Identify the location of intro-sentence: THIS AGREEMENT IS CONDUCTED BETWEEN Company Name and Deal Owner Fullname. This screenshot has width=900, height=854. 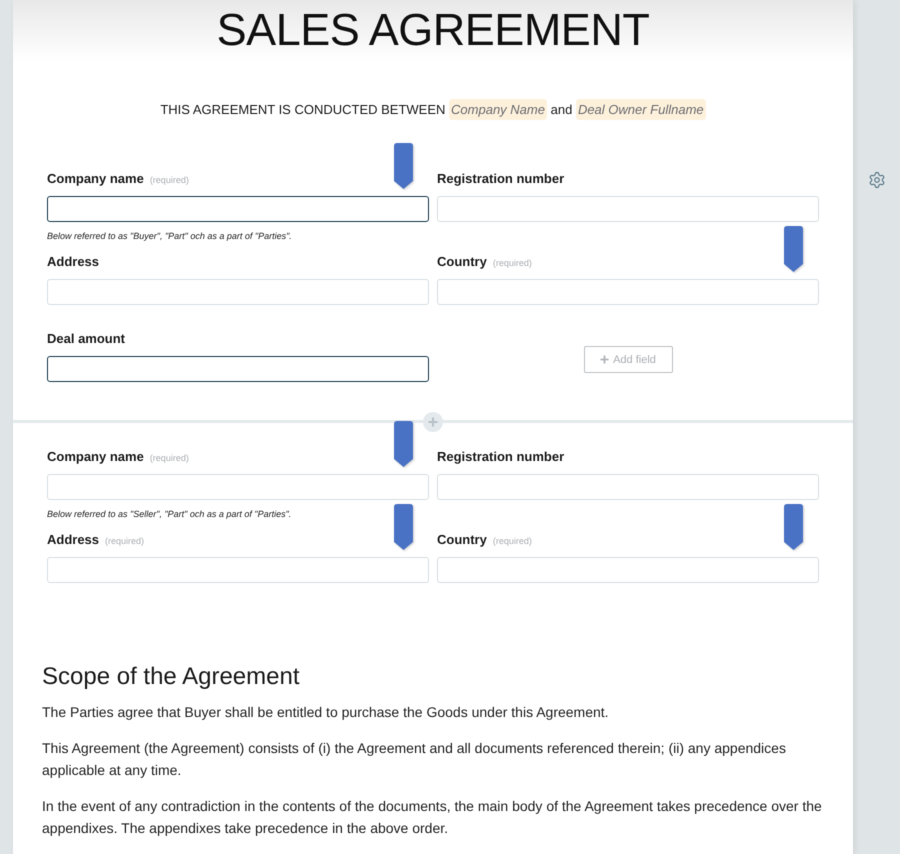
(433, 110).